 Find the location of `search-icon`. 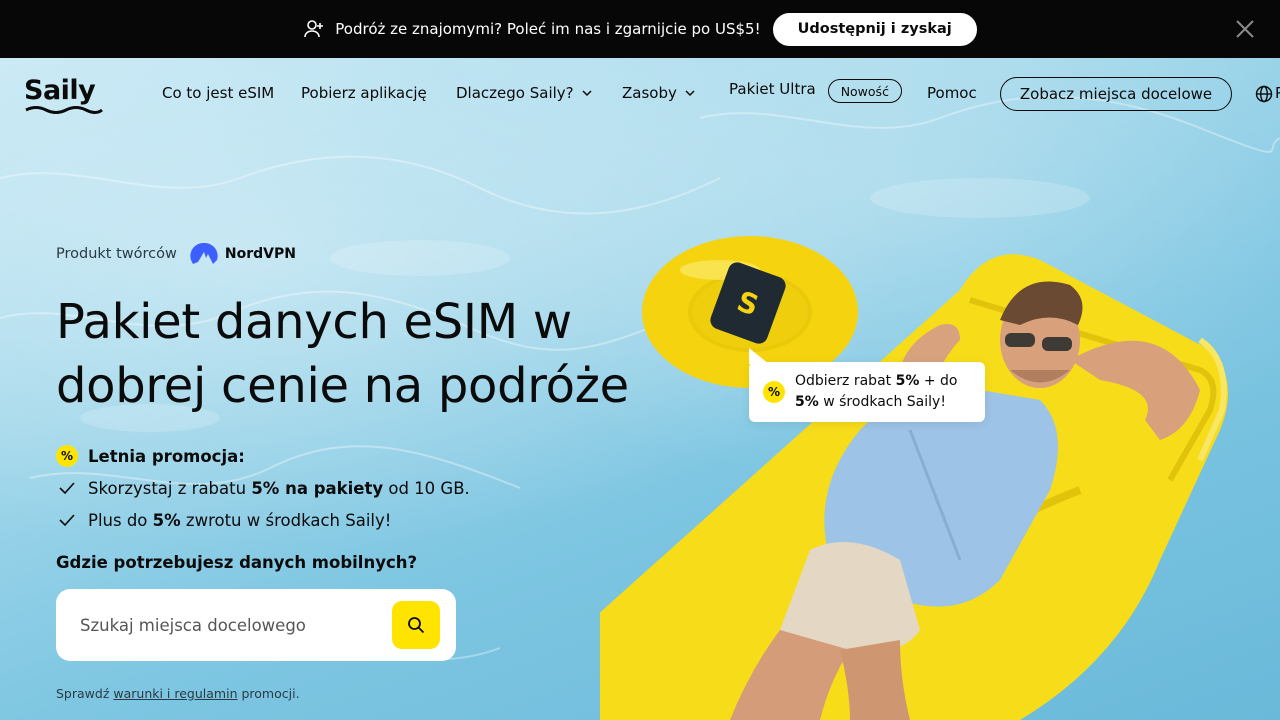

search-icon is located at coordinates (416, 625).